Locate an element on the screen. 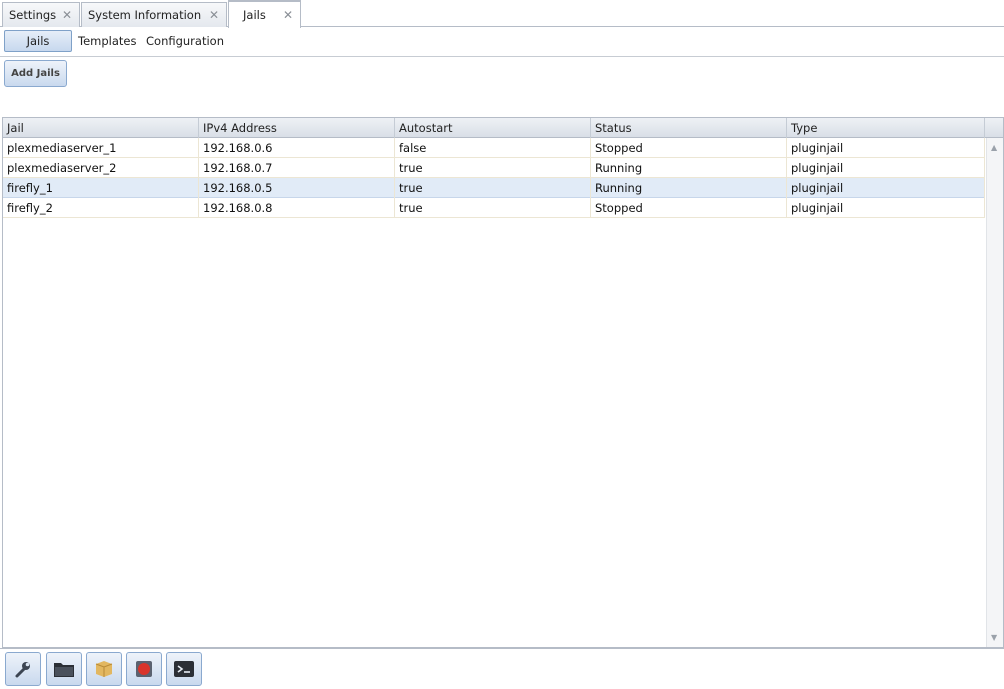  column-header-type: Type is located at coordinates (886, 128).